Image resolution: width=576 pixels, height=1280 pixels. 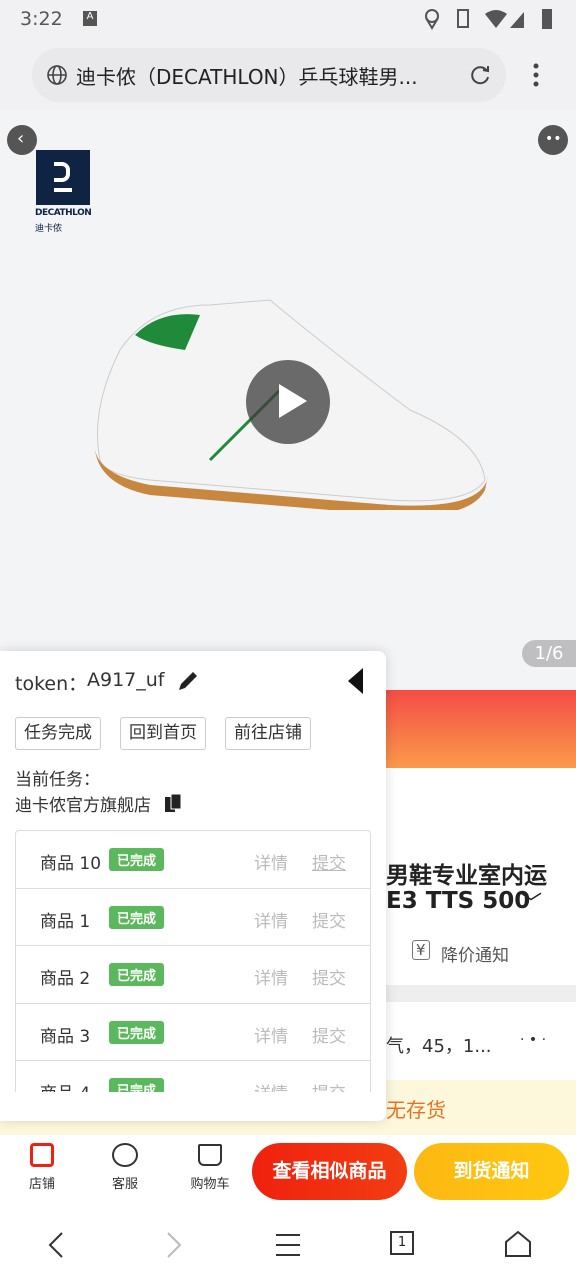 I want to click on current-task-label: 当前任务：, so click(x=57, y=780).